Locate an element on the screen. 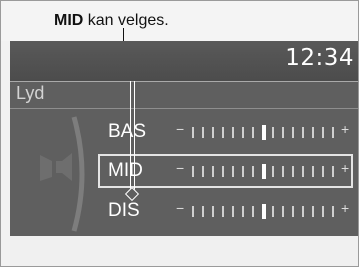 The width and height of the screenshot is (359, 267). treble-slider: − + is located at coordinates (263, 209).